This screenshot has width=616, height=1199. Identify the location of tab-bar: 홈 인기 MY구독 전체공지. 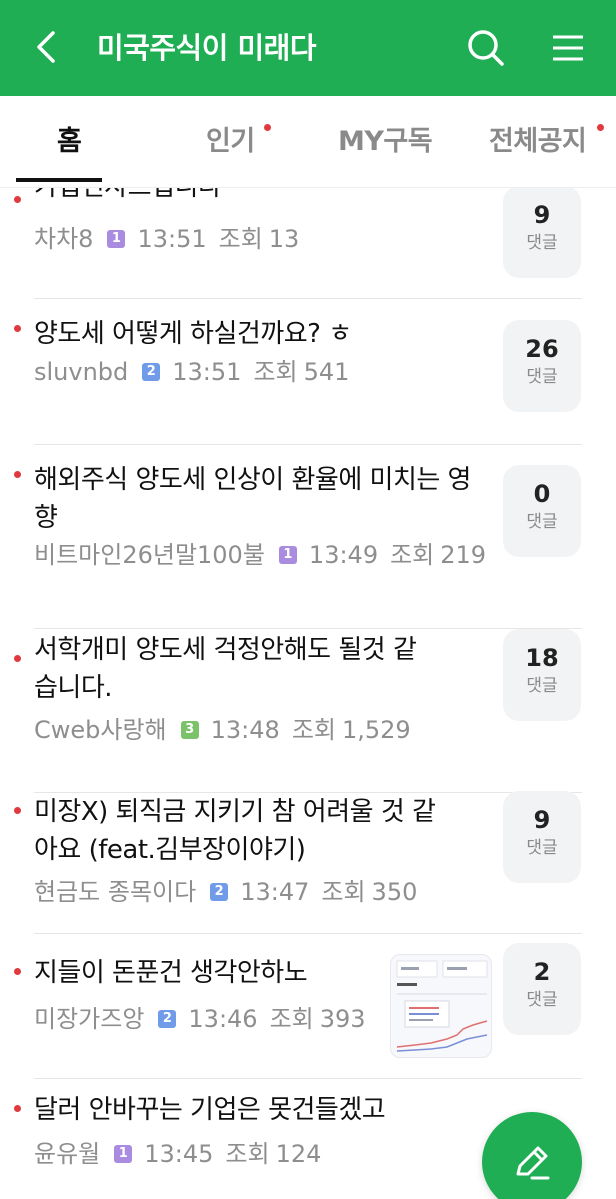
(308, 142).